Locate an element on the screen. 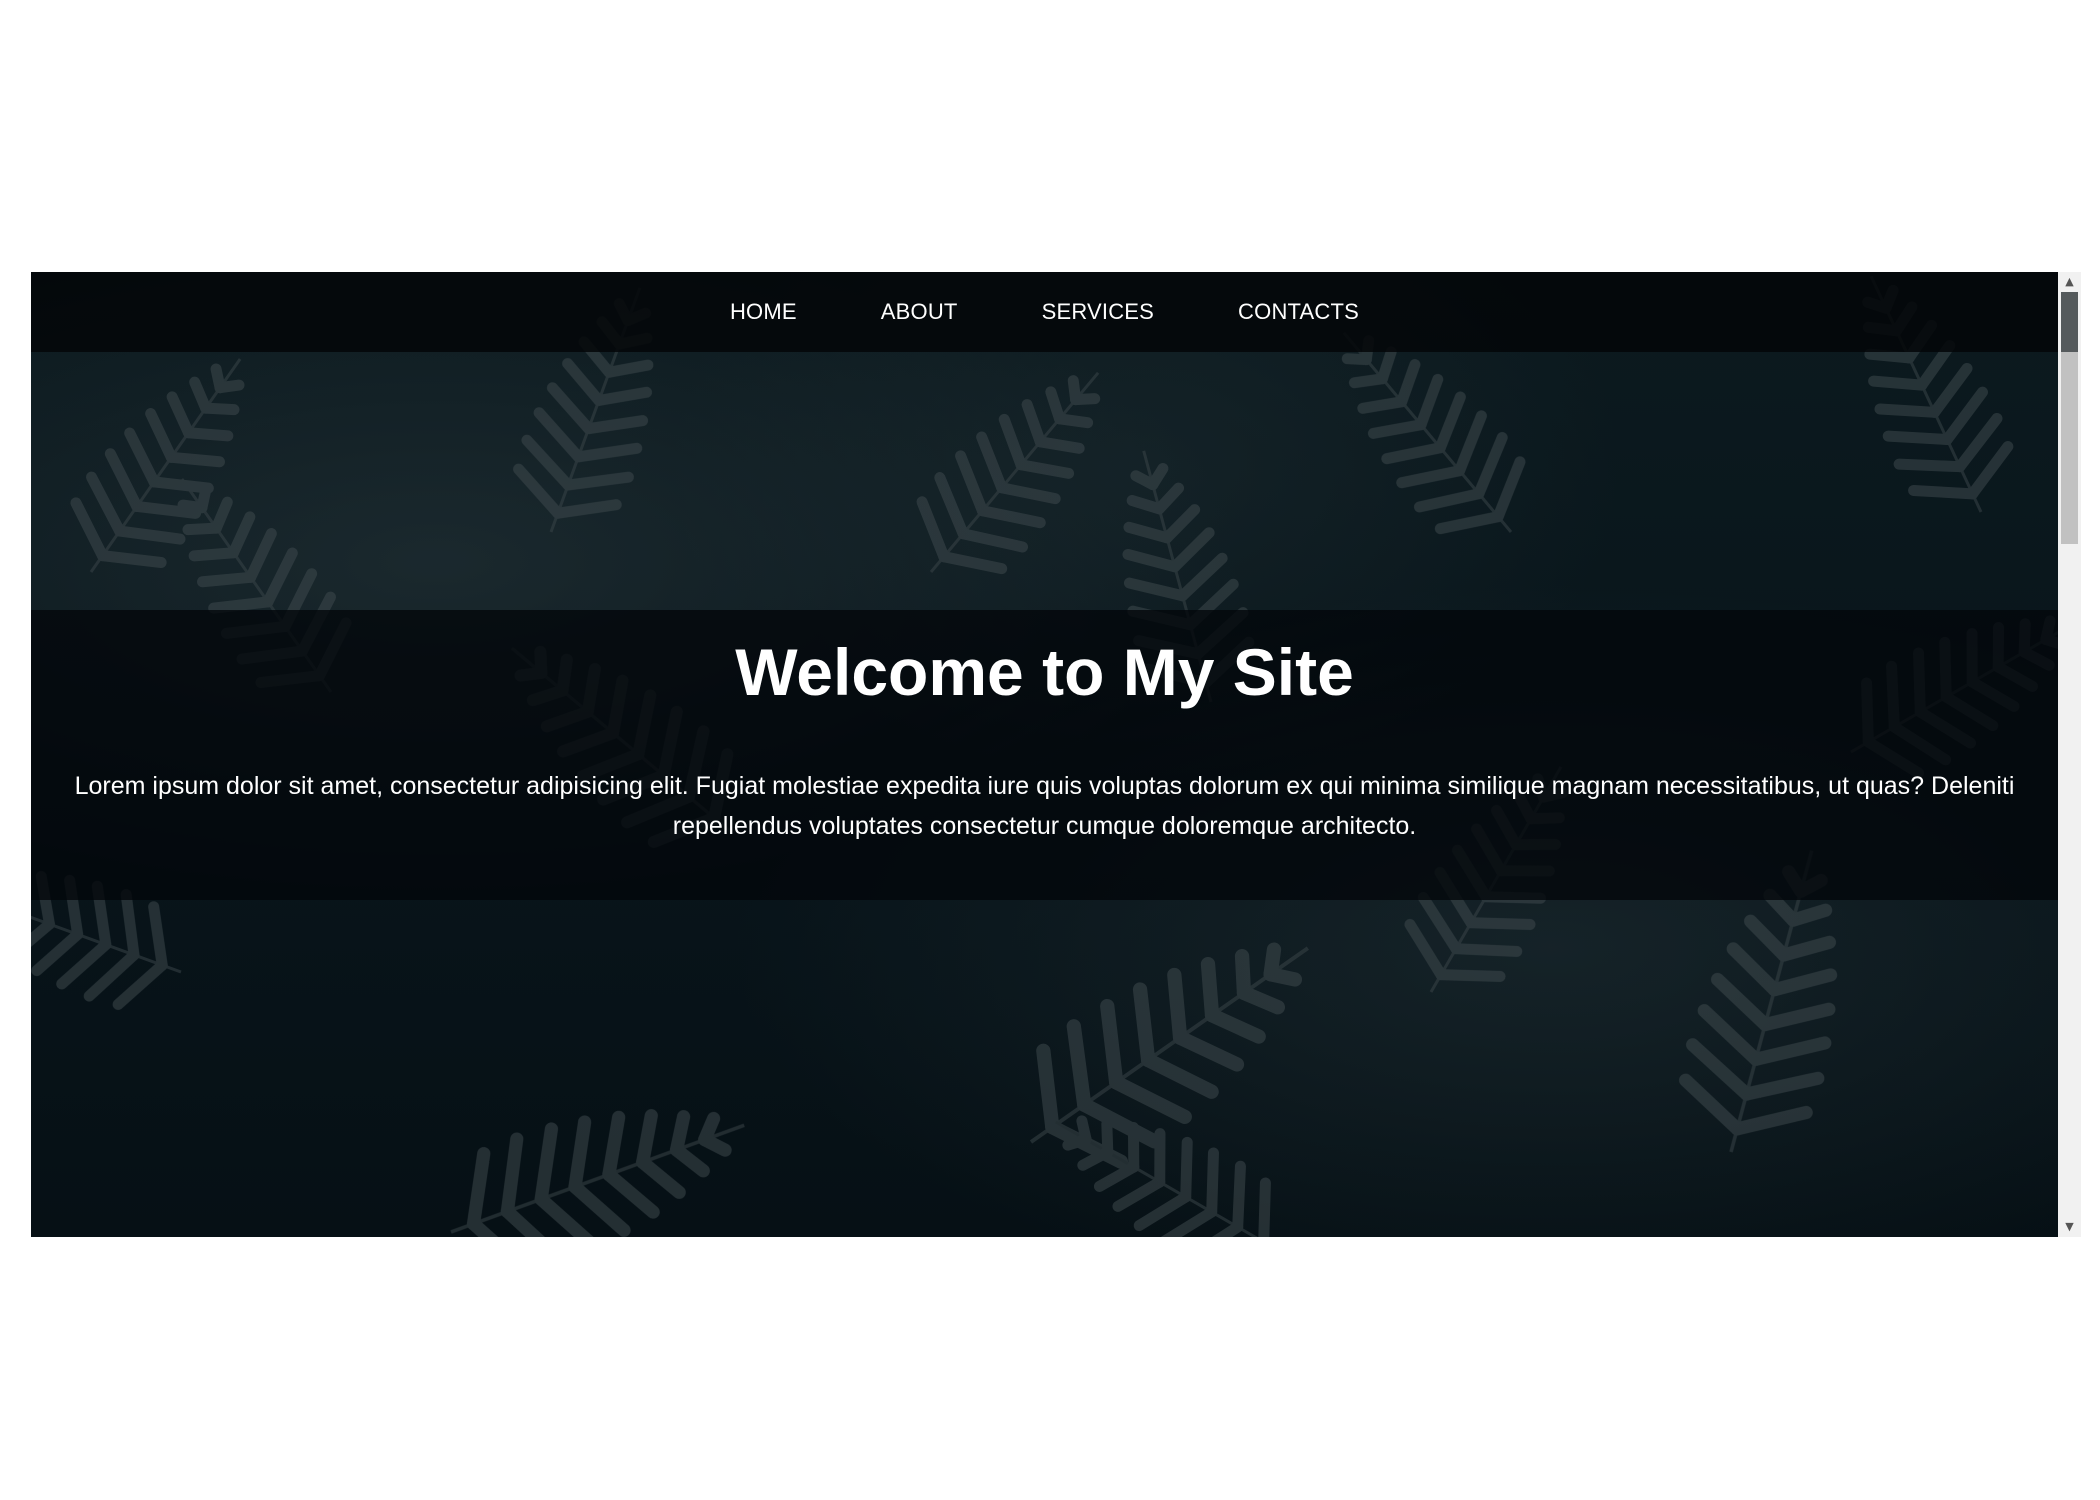 This screenshot has width=2100, height=1500. scroll-down-arrow-icon: ▼ is located at coordinates (2069, 1227).